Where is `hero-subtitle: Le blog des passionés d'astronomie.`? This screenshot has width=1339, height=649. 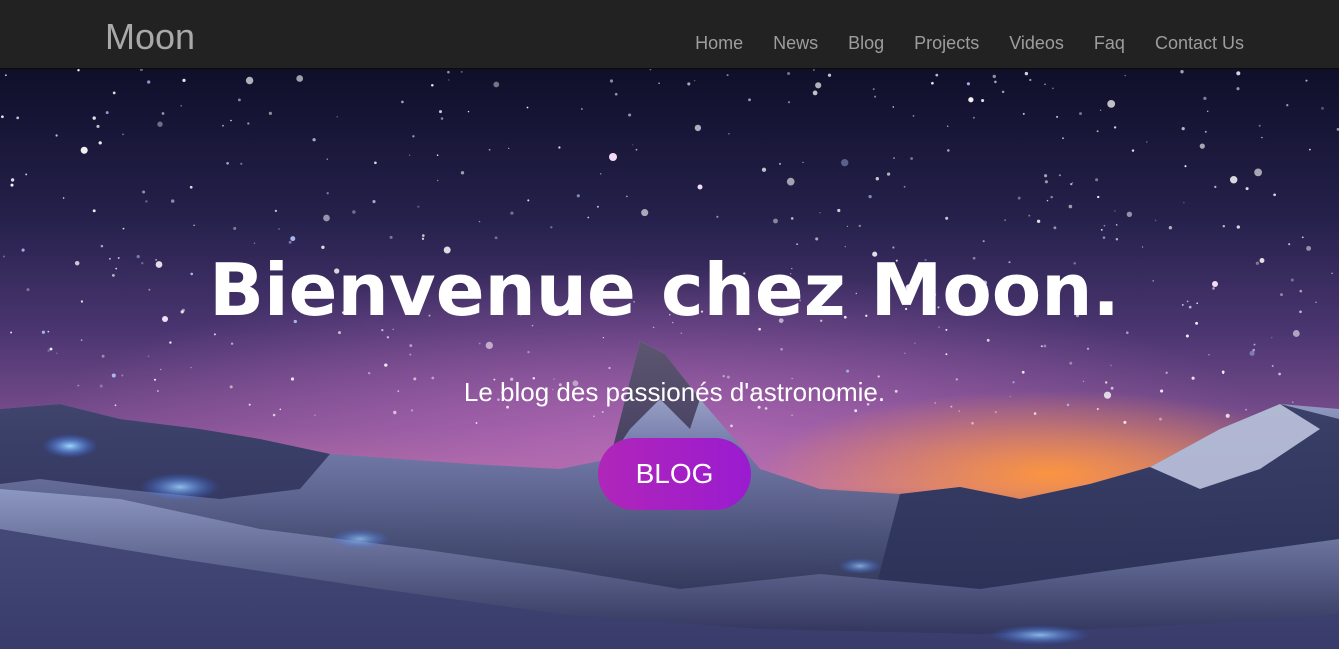 hero-subtitle: Le blog des passionés d'astronomie. is located at coordinates (674, 392).